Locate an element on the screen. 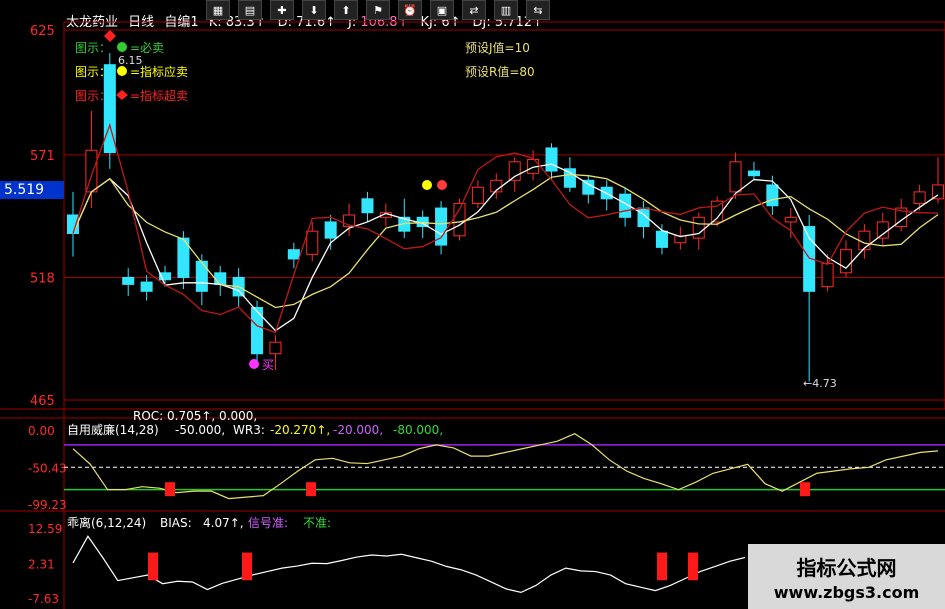 Image resolution: width=945 pixels, height=609 pixels. legend-prefix-0: 图示： is located at coordinates (93, 48).